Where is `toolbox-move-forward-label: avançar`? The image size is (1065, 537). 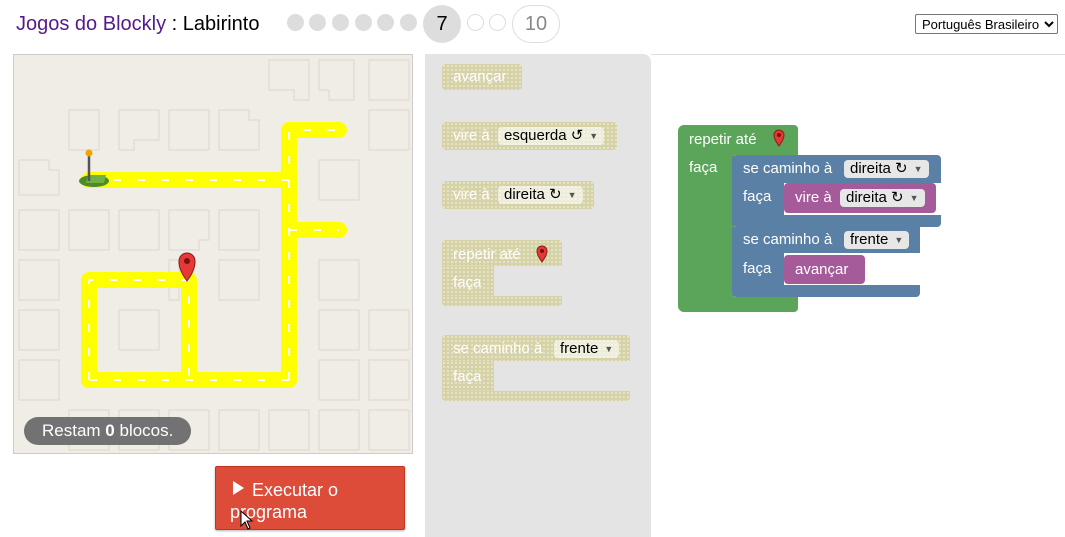
toolbox-move-forward-label: avançar is located at coordinates (480, 76).